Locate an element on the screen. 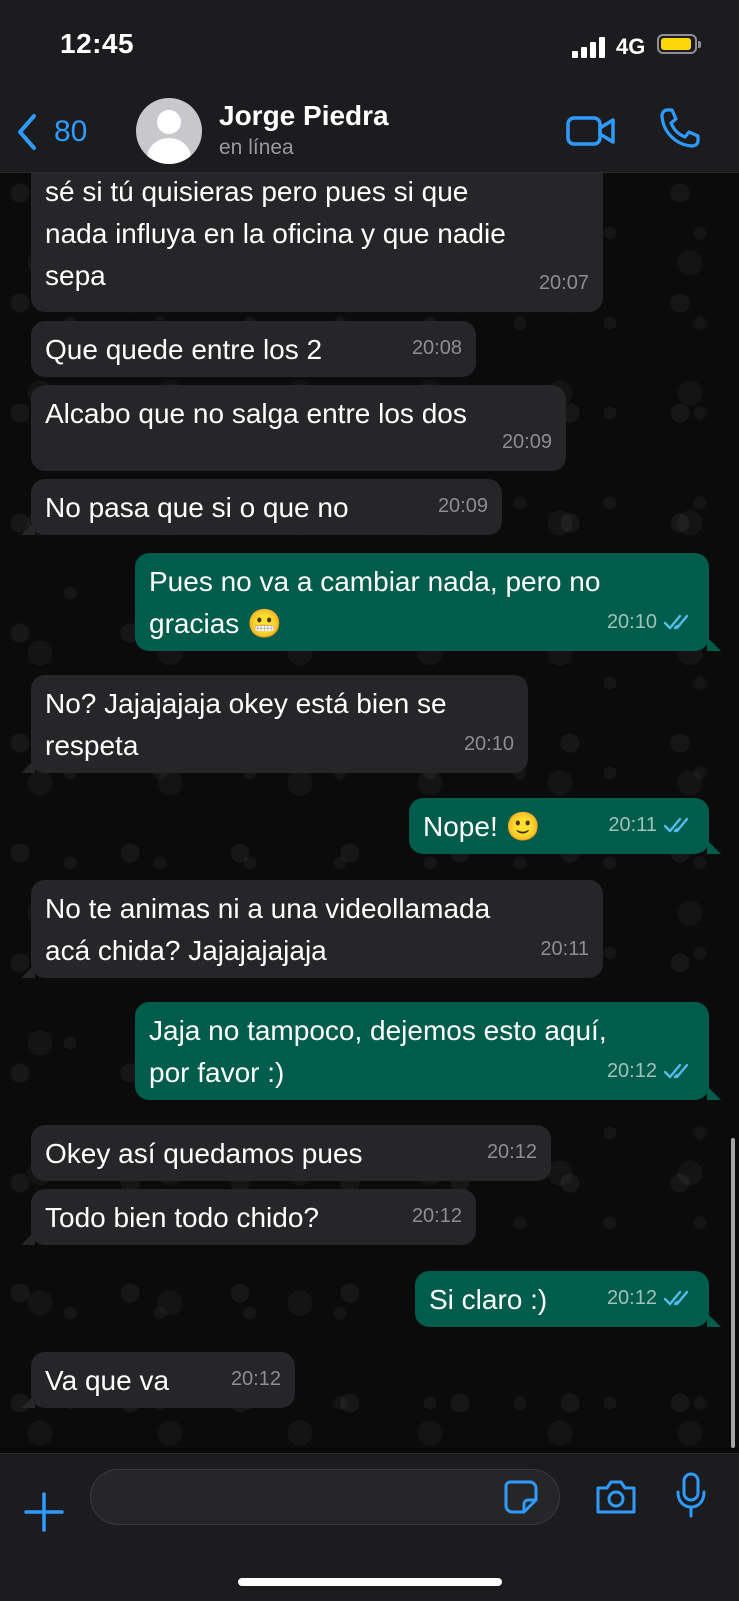 The image size is (739, 1601). message-incoming: Que quede entre los 2 20:08 is located at coordinates (253, 349).